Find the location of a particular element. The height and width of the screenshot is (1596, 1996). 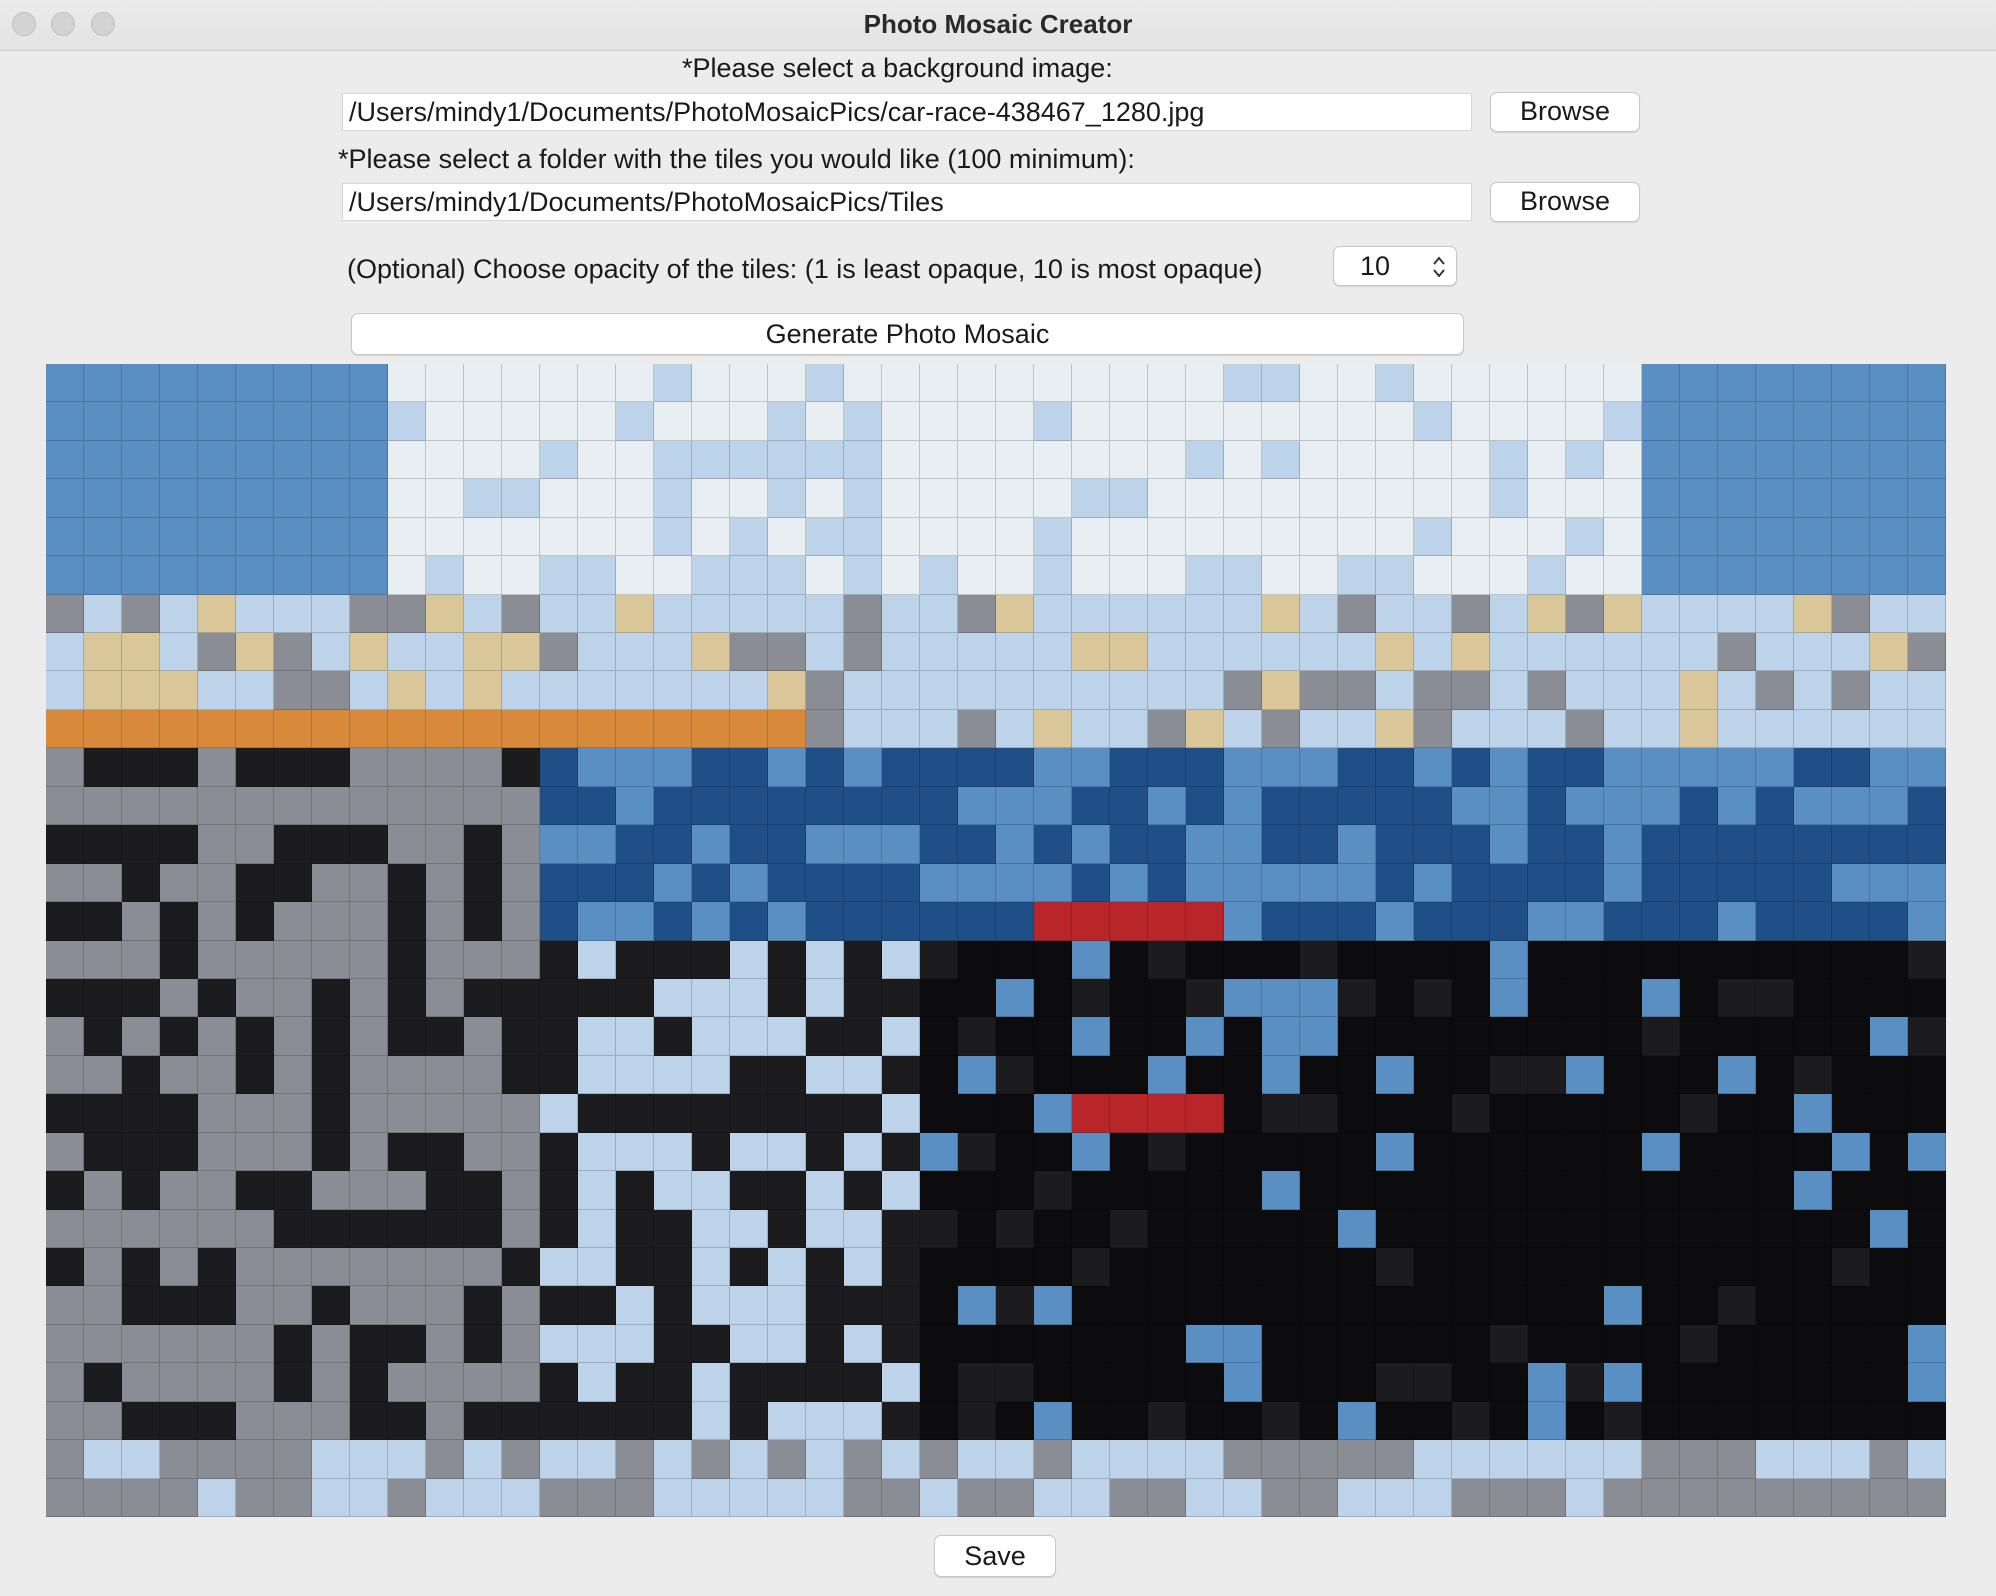

browse-background-button: Browse is located at coordinates (1565, 112).